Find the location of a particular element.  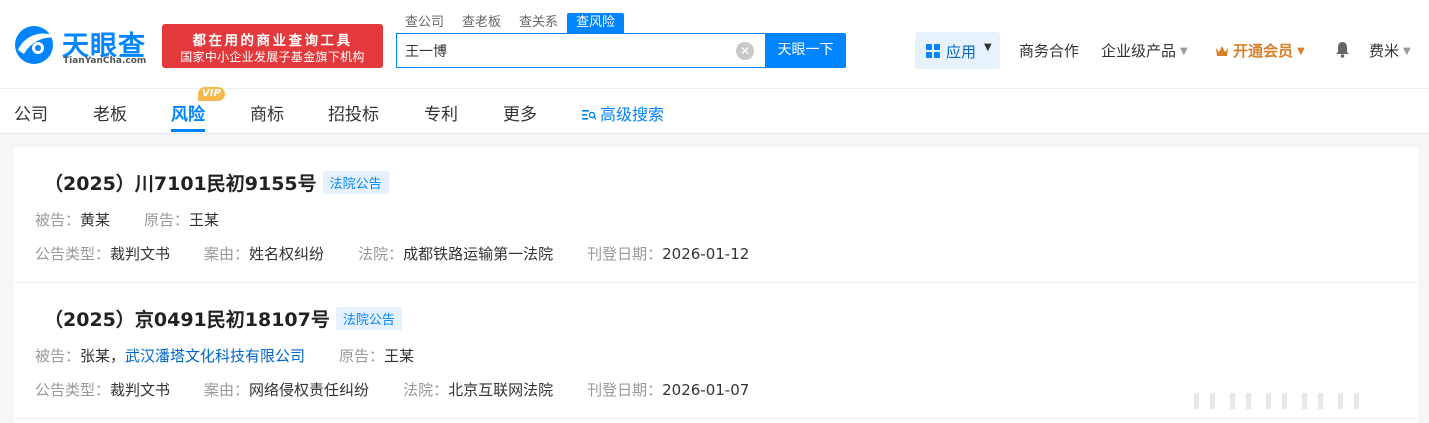

nav-tab-trademark: 商标 is located at coordinates (267, 112).